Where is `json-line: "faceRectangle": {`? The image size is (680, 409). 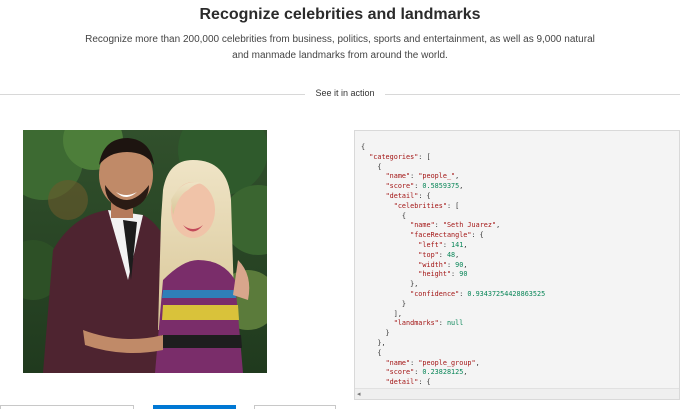
json-line: "faceRectangle": { is located at coordinates (447, 235).